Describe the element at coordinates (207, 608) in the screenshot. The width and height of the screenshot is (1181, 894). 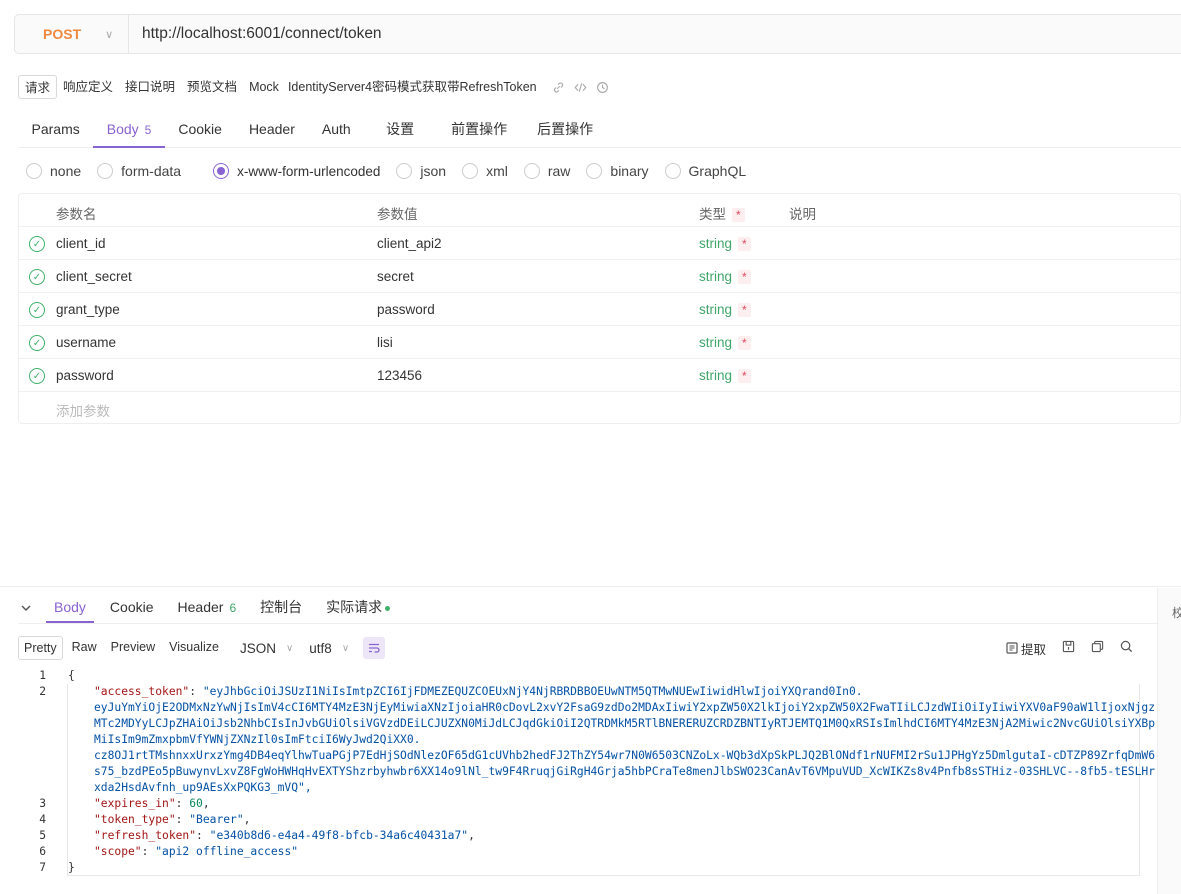
I see `resp-tab-header: Header 6` at that location.